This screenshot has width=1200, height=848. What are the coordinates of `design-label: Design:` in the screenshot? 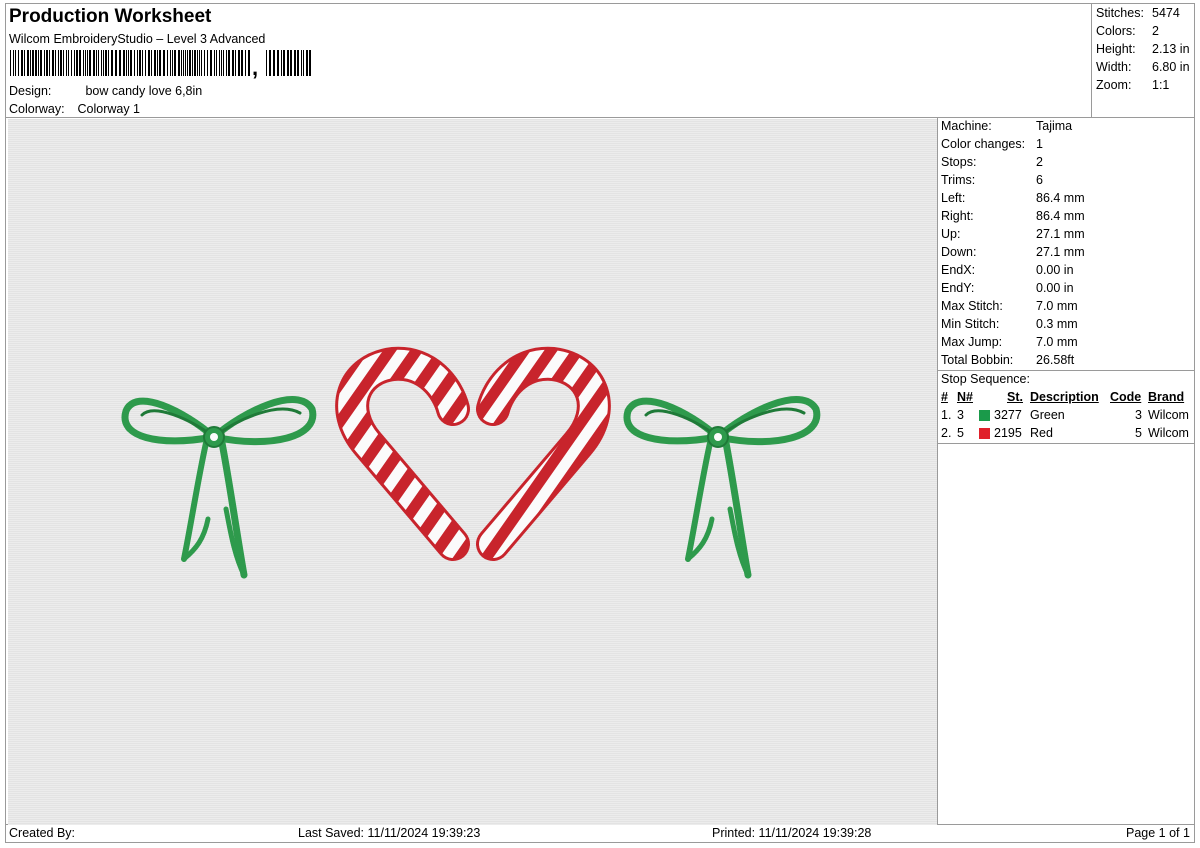 It's located at (30, 91).